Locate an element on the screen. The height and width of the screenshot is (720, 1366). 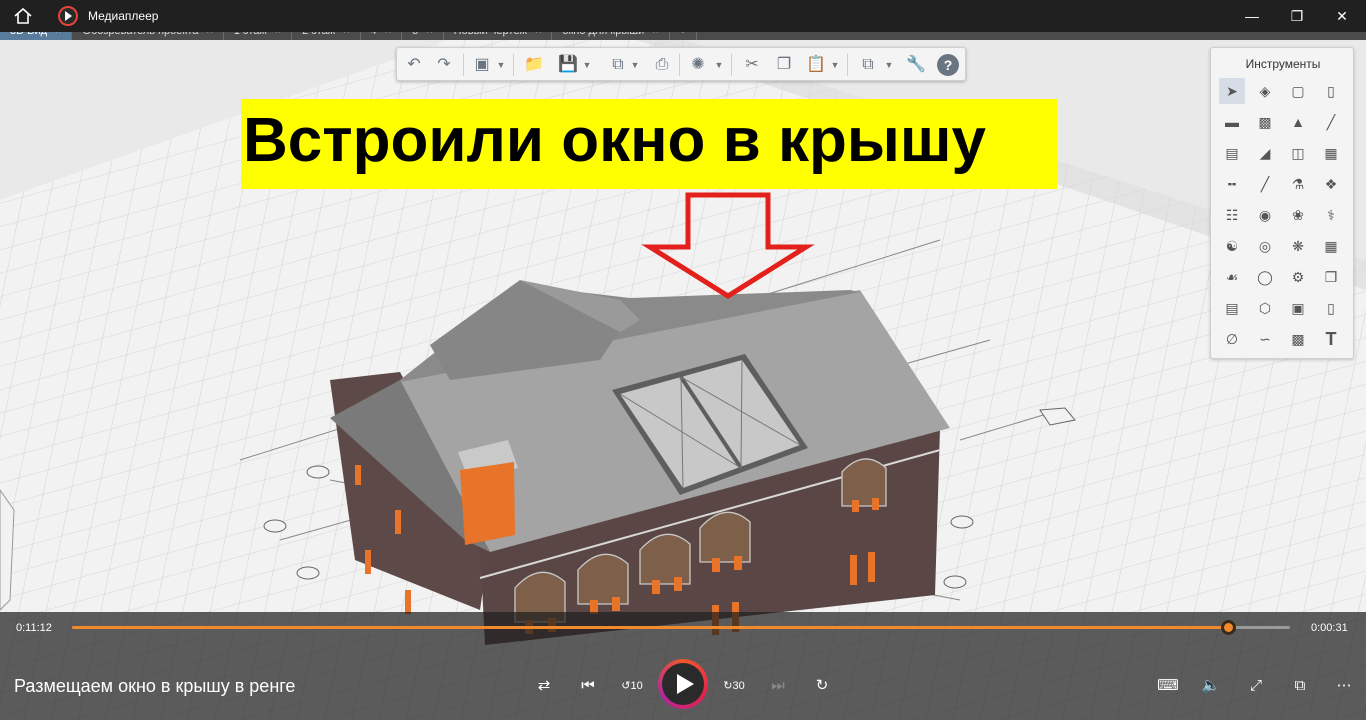
ramp-tool-icon: ◢ is located at coordinates (1265, 153).